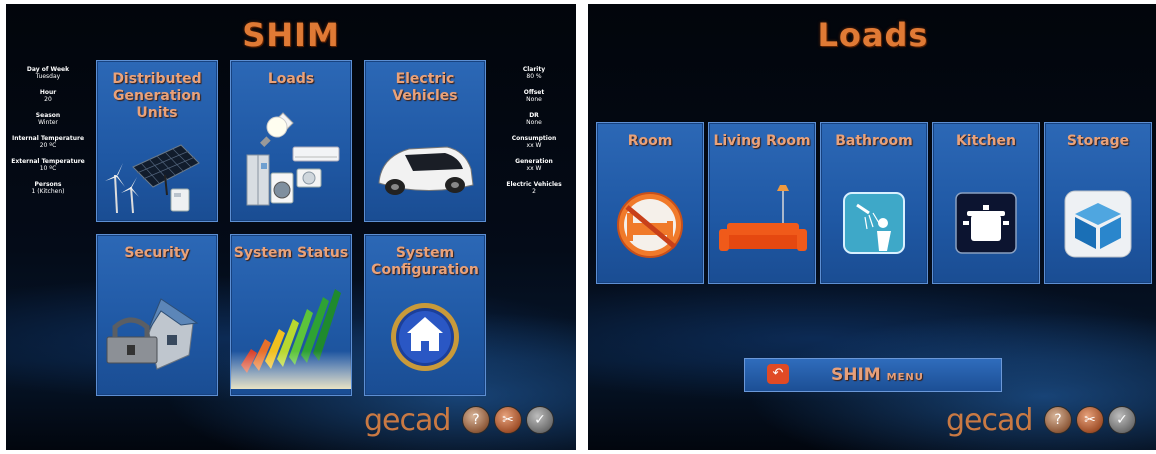 The image size is (1156, 454). What do you see at coordinates (534, 73) in the screenshot?
I see `info-clarity: Clarity 80 %` at bounding box center [534, 73].